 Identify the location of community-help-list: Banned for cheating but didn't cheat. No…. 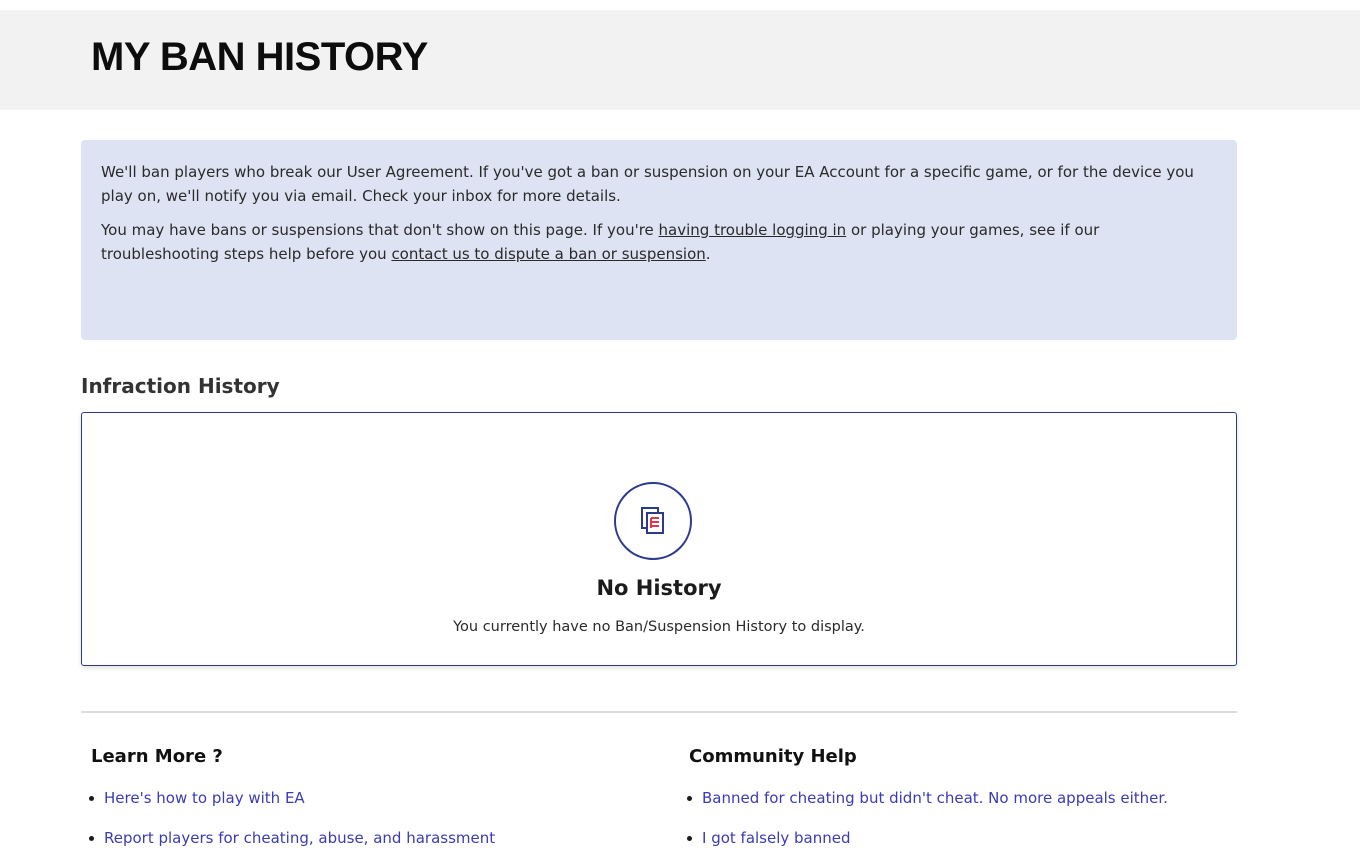
(927, 818).